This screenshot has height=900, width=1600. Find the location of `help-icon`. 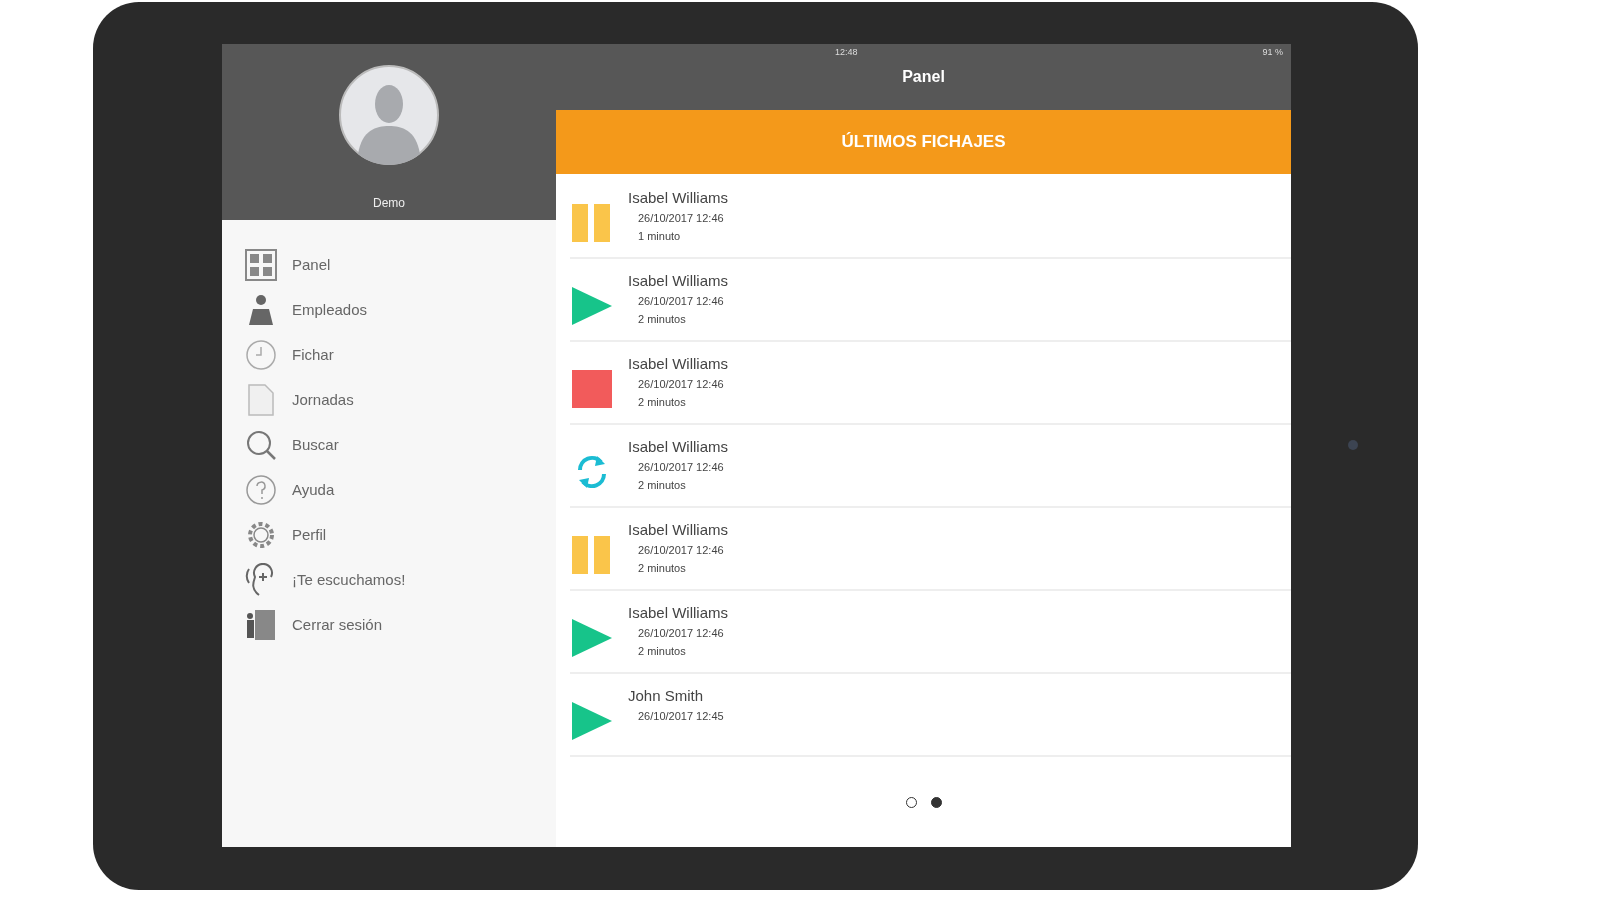

help-icon is located at coordinates (261, 489).